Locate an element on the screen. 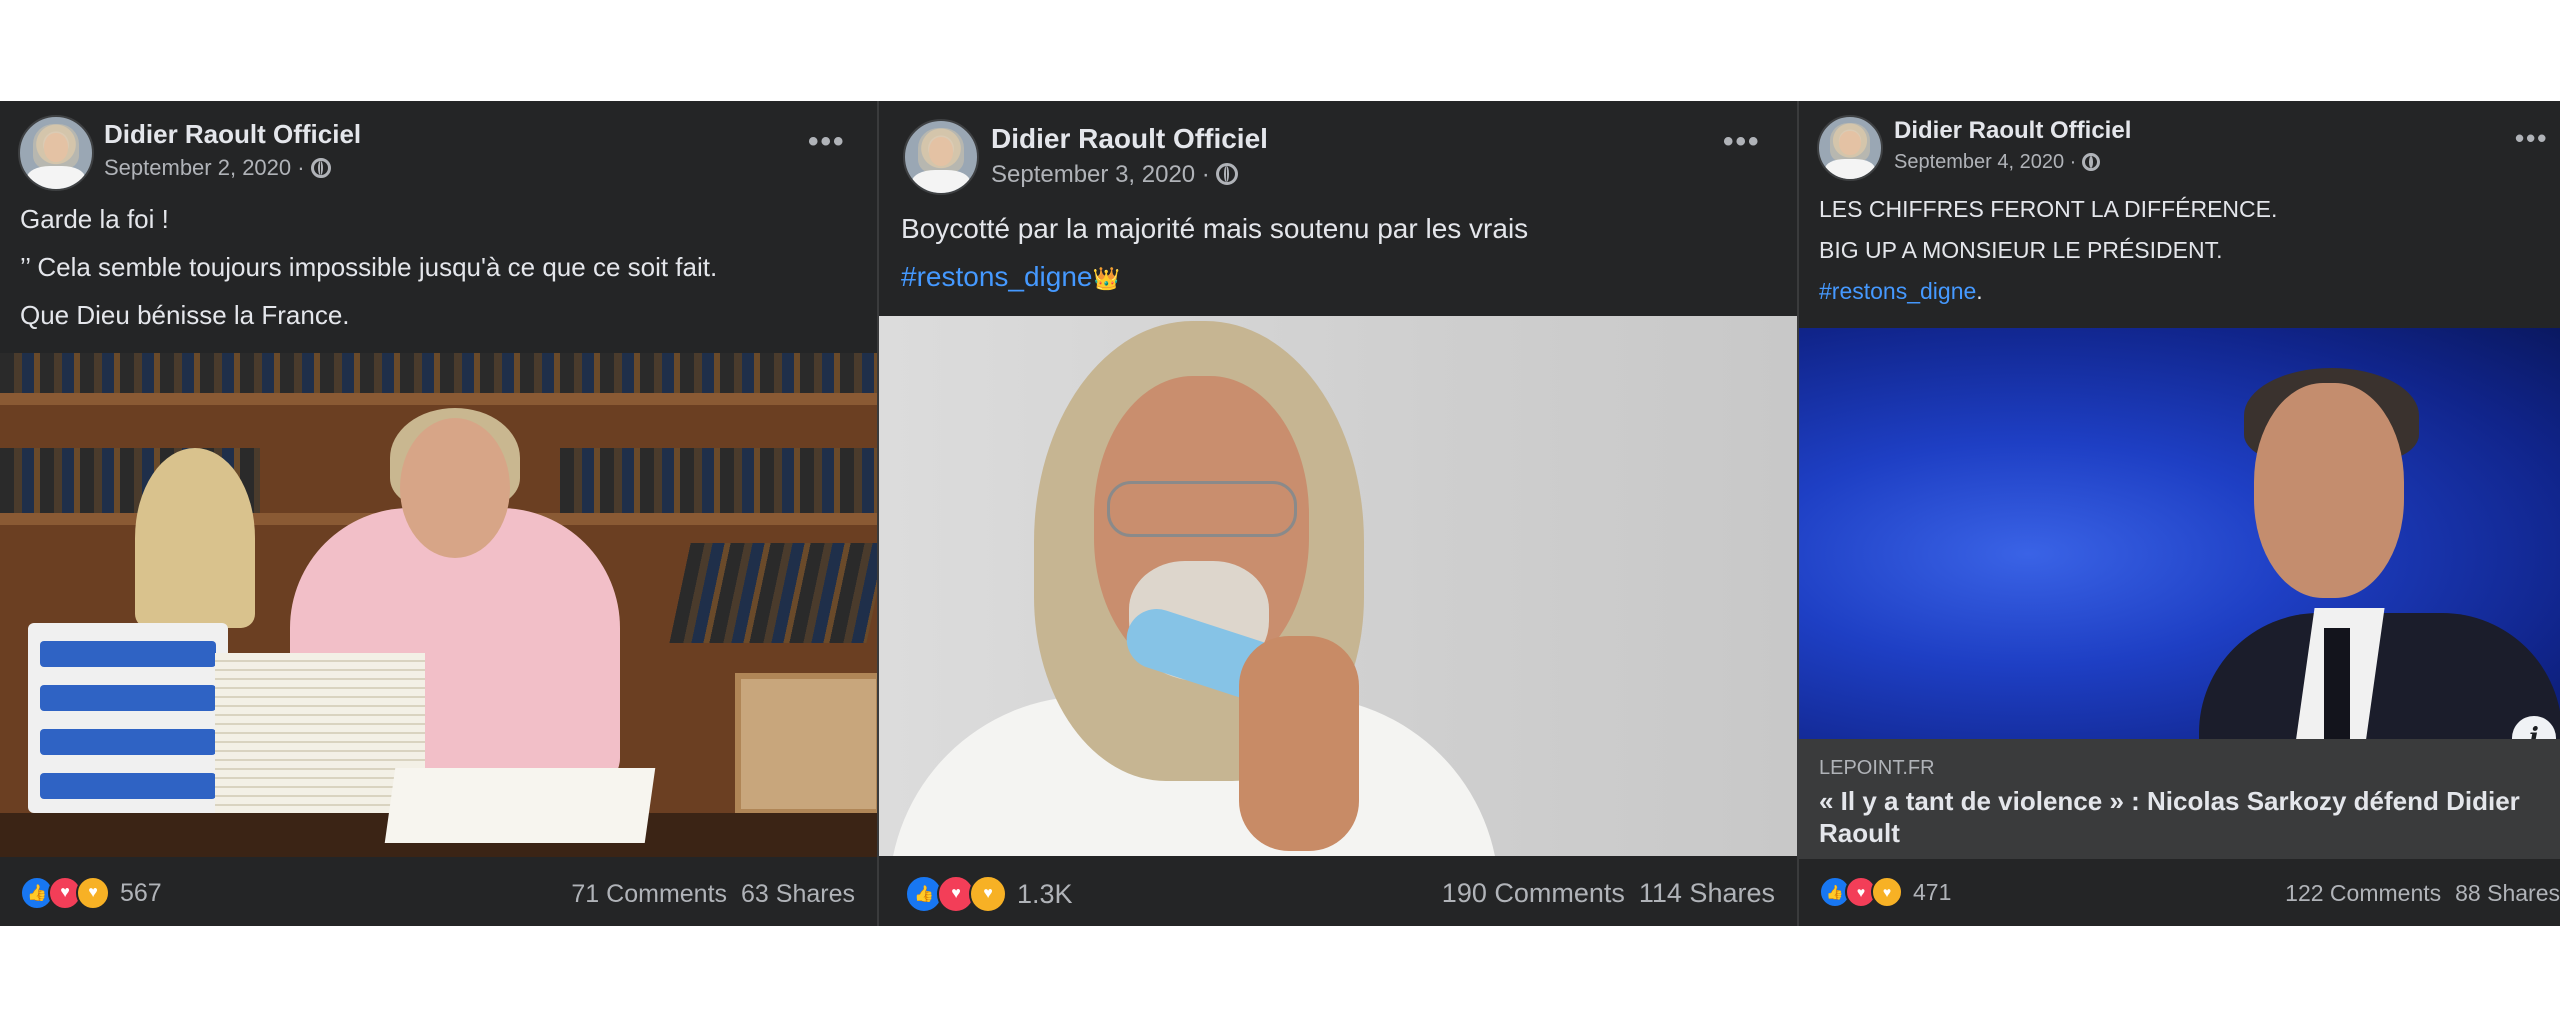 This screenshot has width=2560, height=1036. comments-count: 71 Comments is located at coordinates (649, 894).